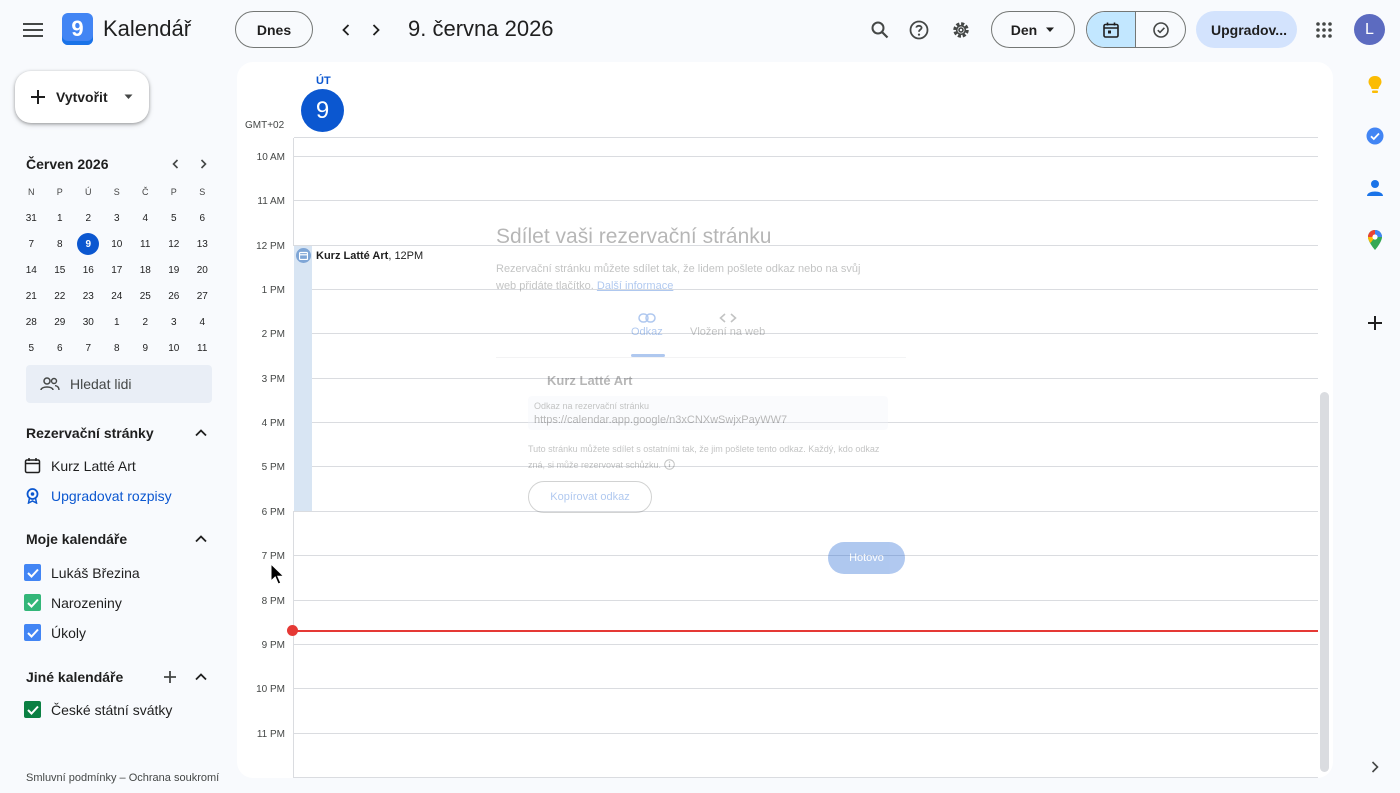  Describe the element at coordinates (635, 286) in the screenshot. I see `learn-more-link: Další informace` at that location.